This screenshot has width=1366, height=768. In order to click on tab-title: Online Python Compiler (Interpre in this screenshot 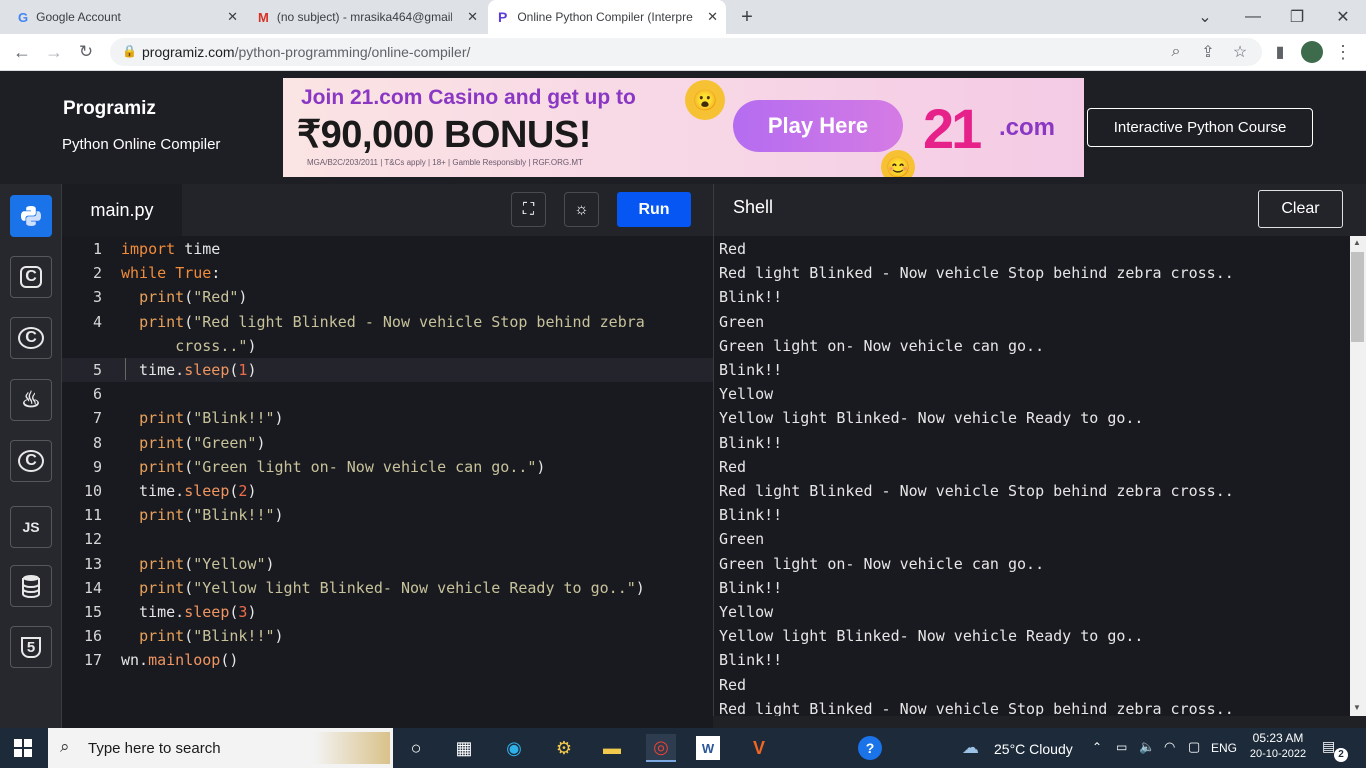, I will do `click(605, 17)`.